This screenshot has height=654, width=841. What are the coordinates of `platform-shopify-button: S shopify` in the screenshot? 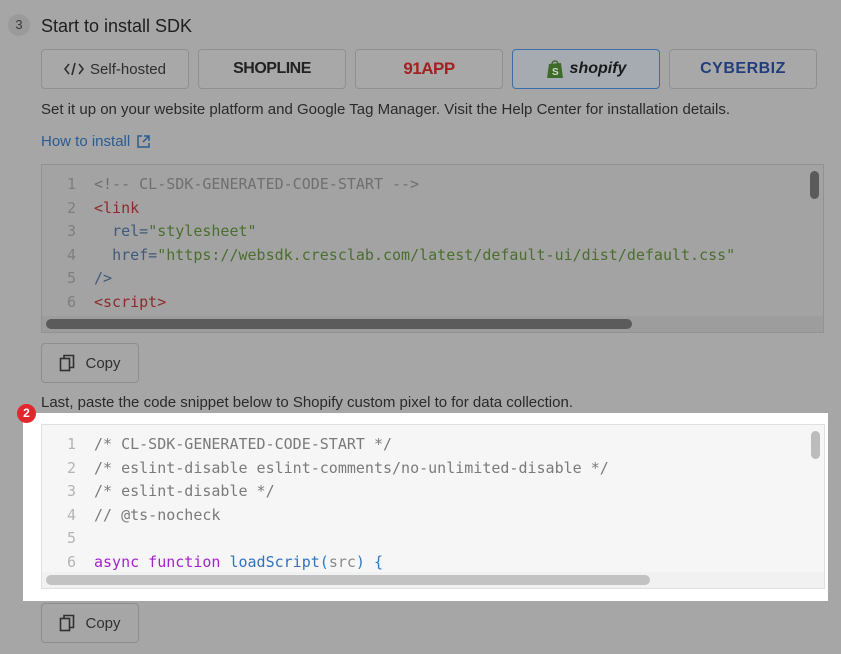 It's located at (586, 69).